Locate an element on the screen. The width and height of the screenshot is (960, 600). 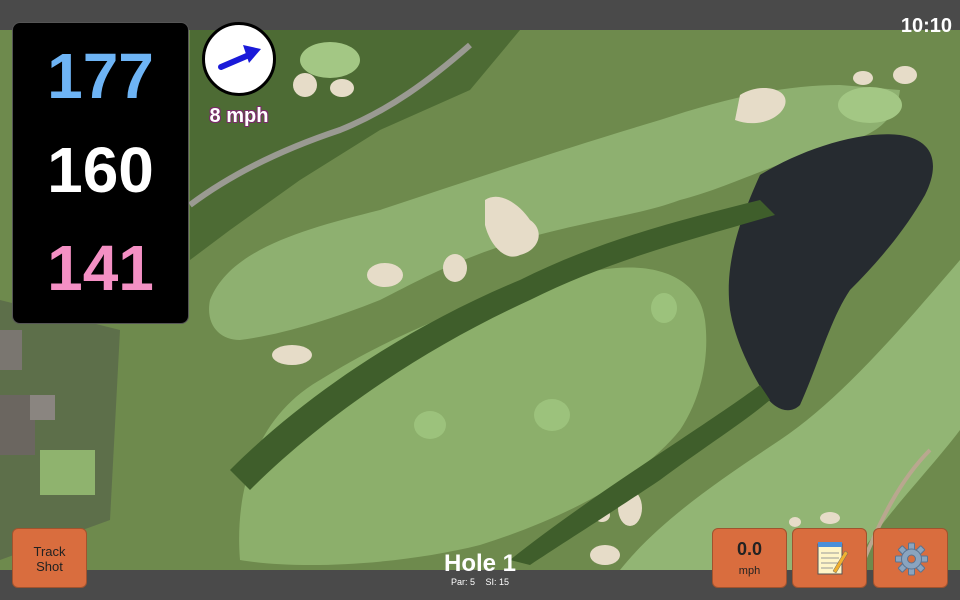
gear-icon is located at coordinates (911, 559).